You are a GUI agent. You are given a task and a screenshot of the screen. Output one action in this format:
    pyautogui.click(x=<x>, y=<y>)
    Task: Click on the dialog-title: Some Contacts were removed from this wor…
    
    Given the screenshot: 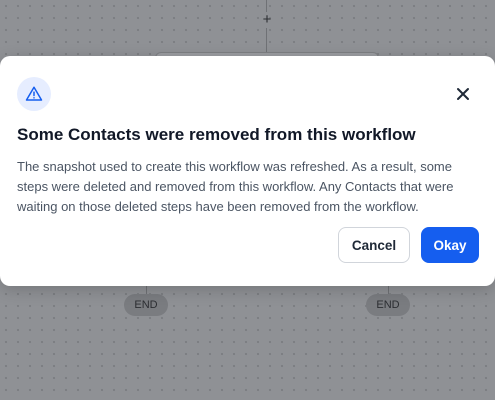 What is the action you would take?
    pyautogui.click(x=216, y=134)
    